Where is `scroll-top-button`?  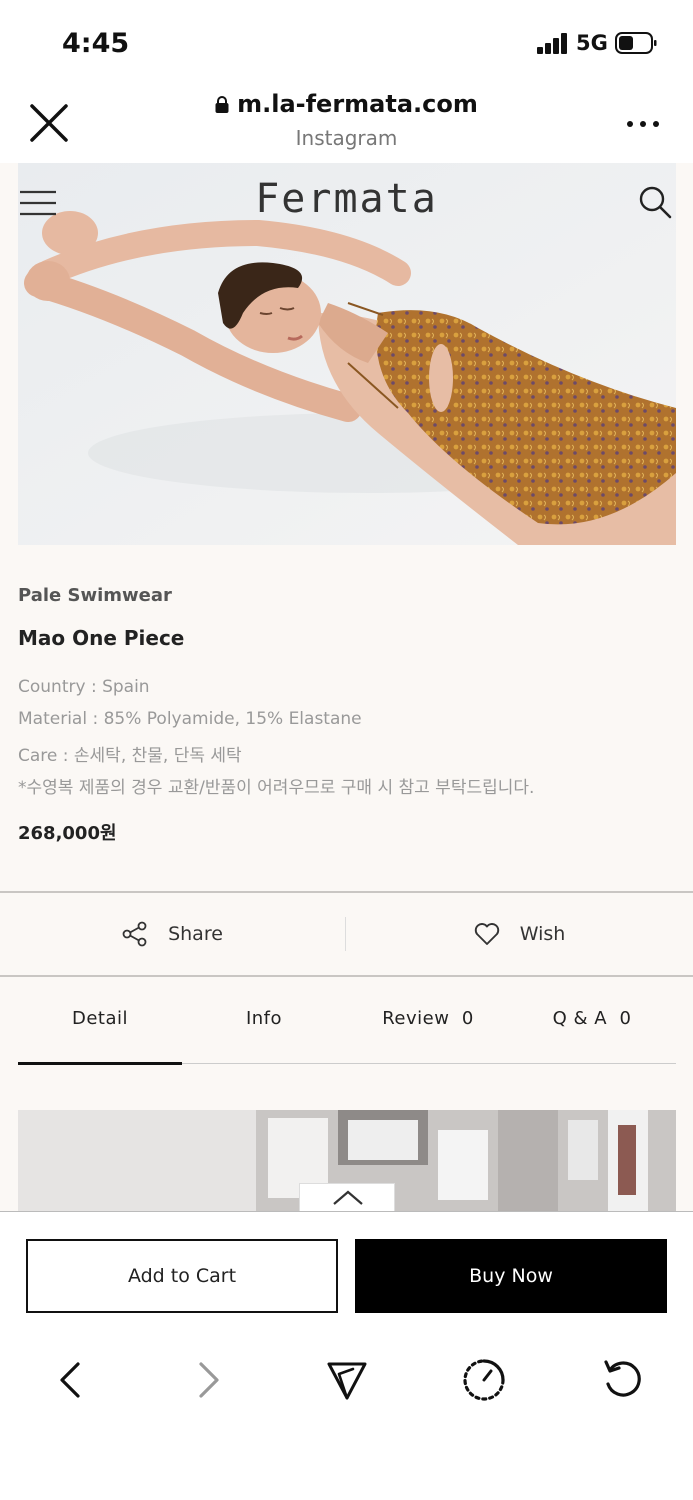
scroll-top-button is located at coordinates (347, 1197).